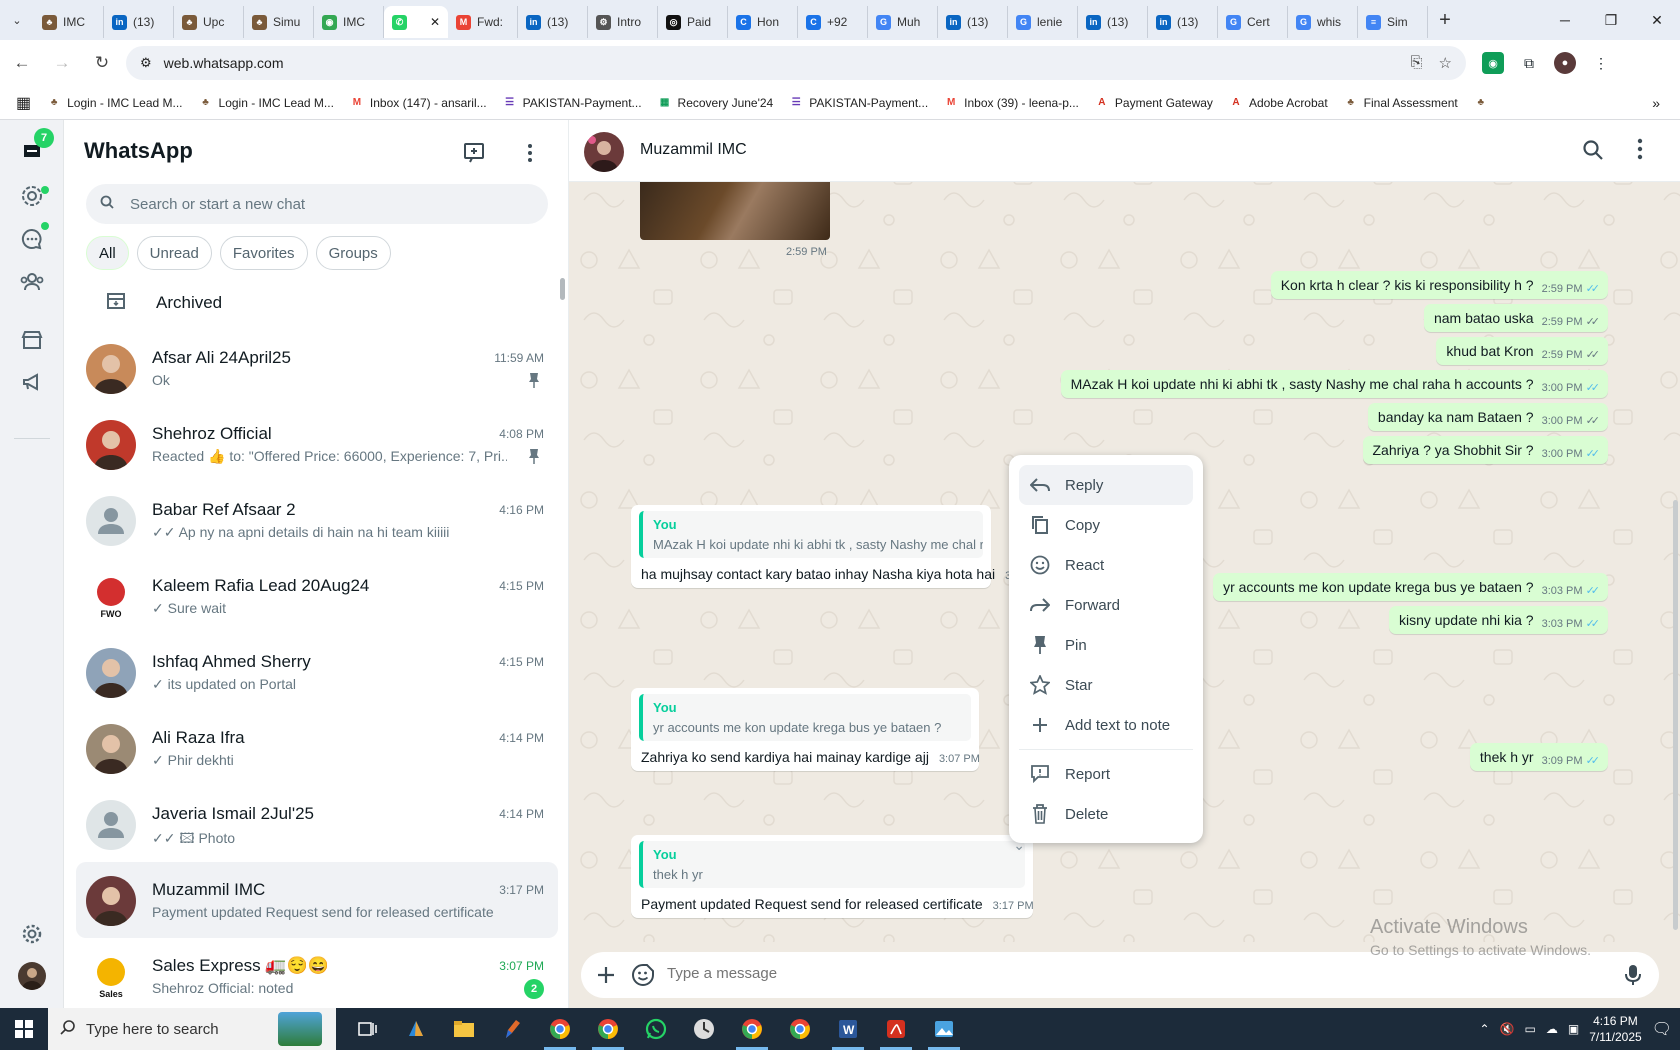 This screenshot has height=1050, width=1680. I want to click on word-app-icon: W, so click(848, 1029).